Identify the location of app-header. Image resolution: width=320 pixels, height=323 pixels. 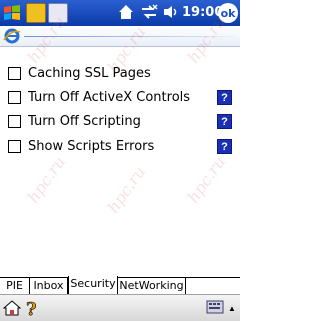
(120, 36).